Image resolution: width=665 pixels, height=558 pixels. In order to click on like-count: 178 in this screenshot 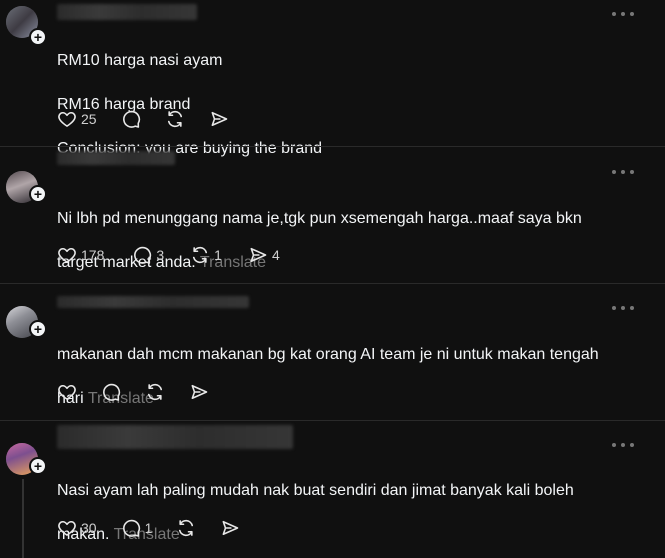, I will do `click(93, 255)`.